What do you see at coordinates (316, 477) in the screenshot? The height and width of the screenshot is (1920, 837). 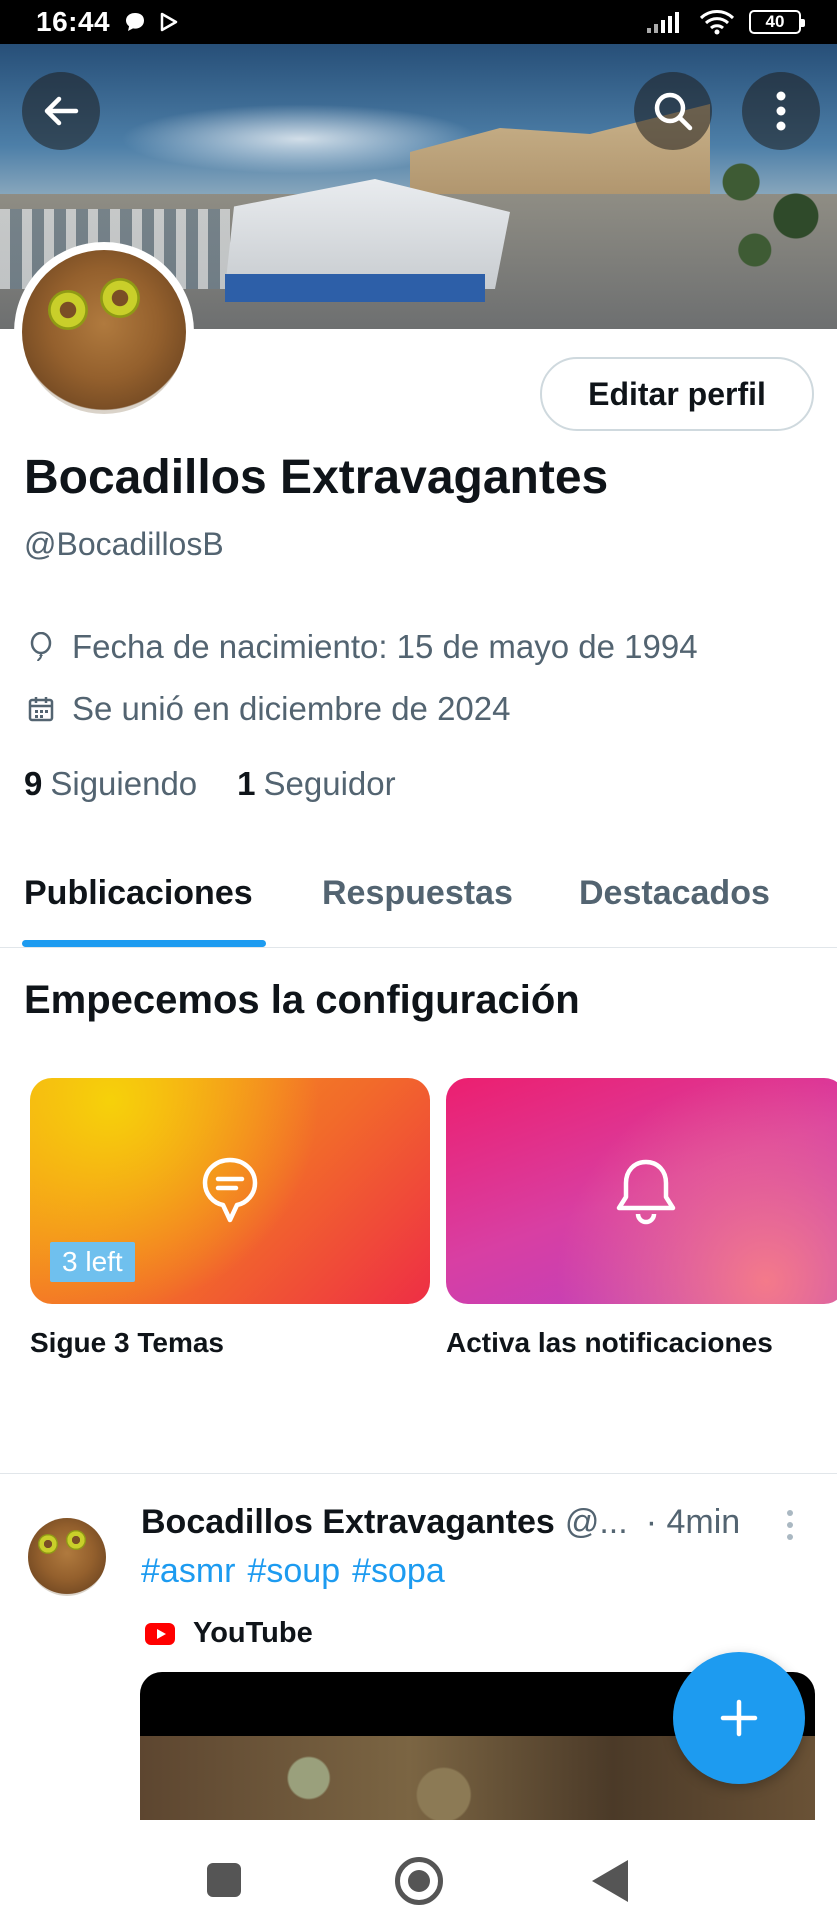 I see `profile-name: Bocadillos Extravagantes` at bounding box center [316, 477].